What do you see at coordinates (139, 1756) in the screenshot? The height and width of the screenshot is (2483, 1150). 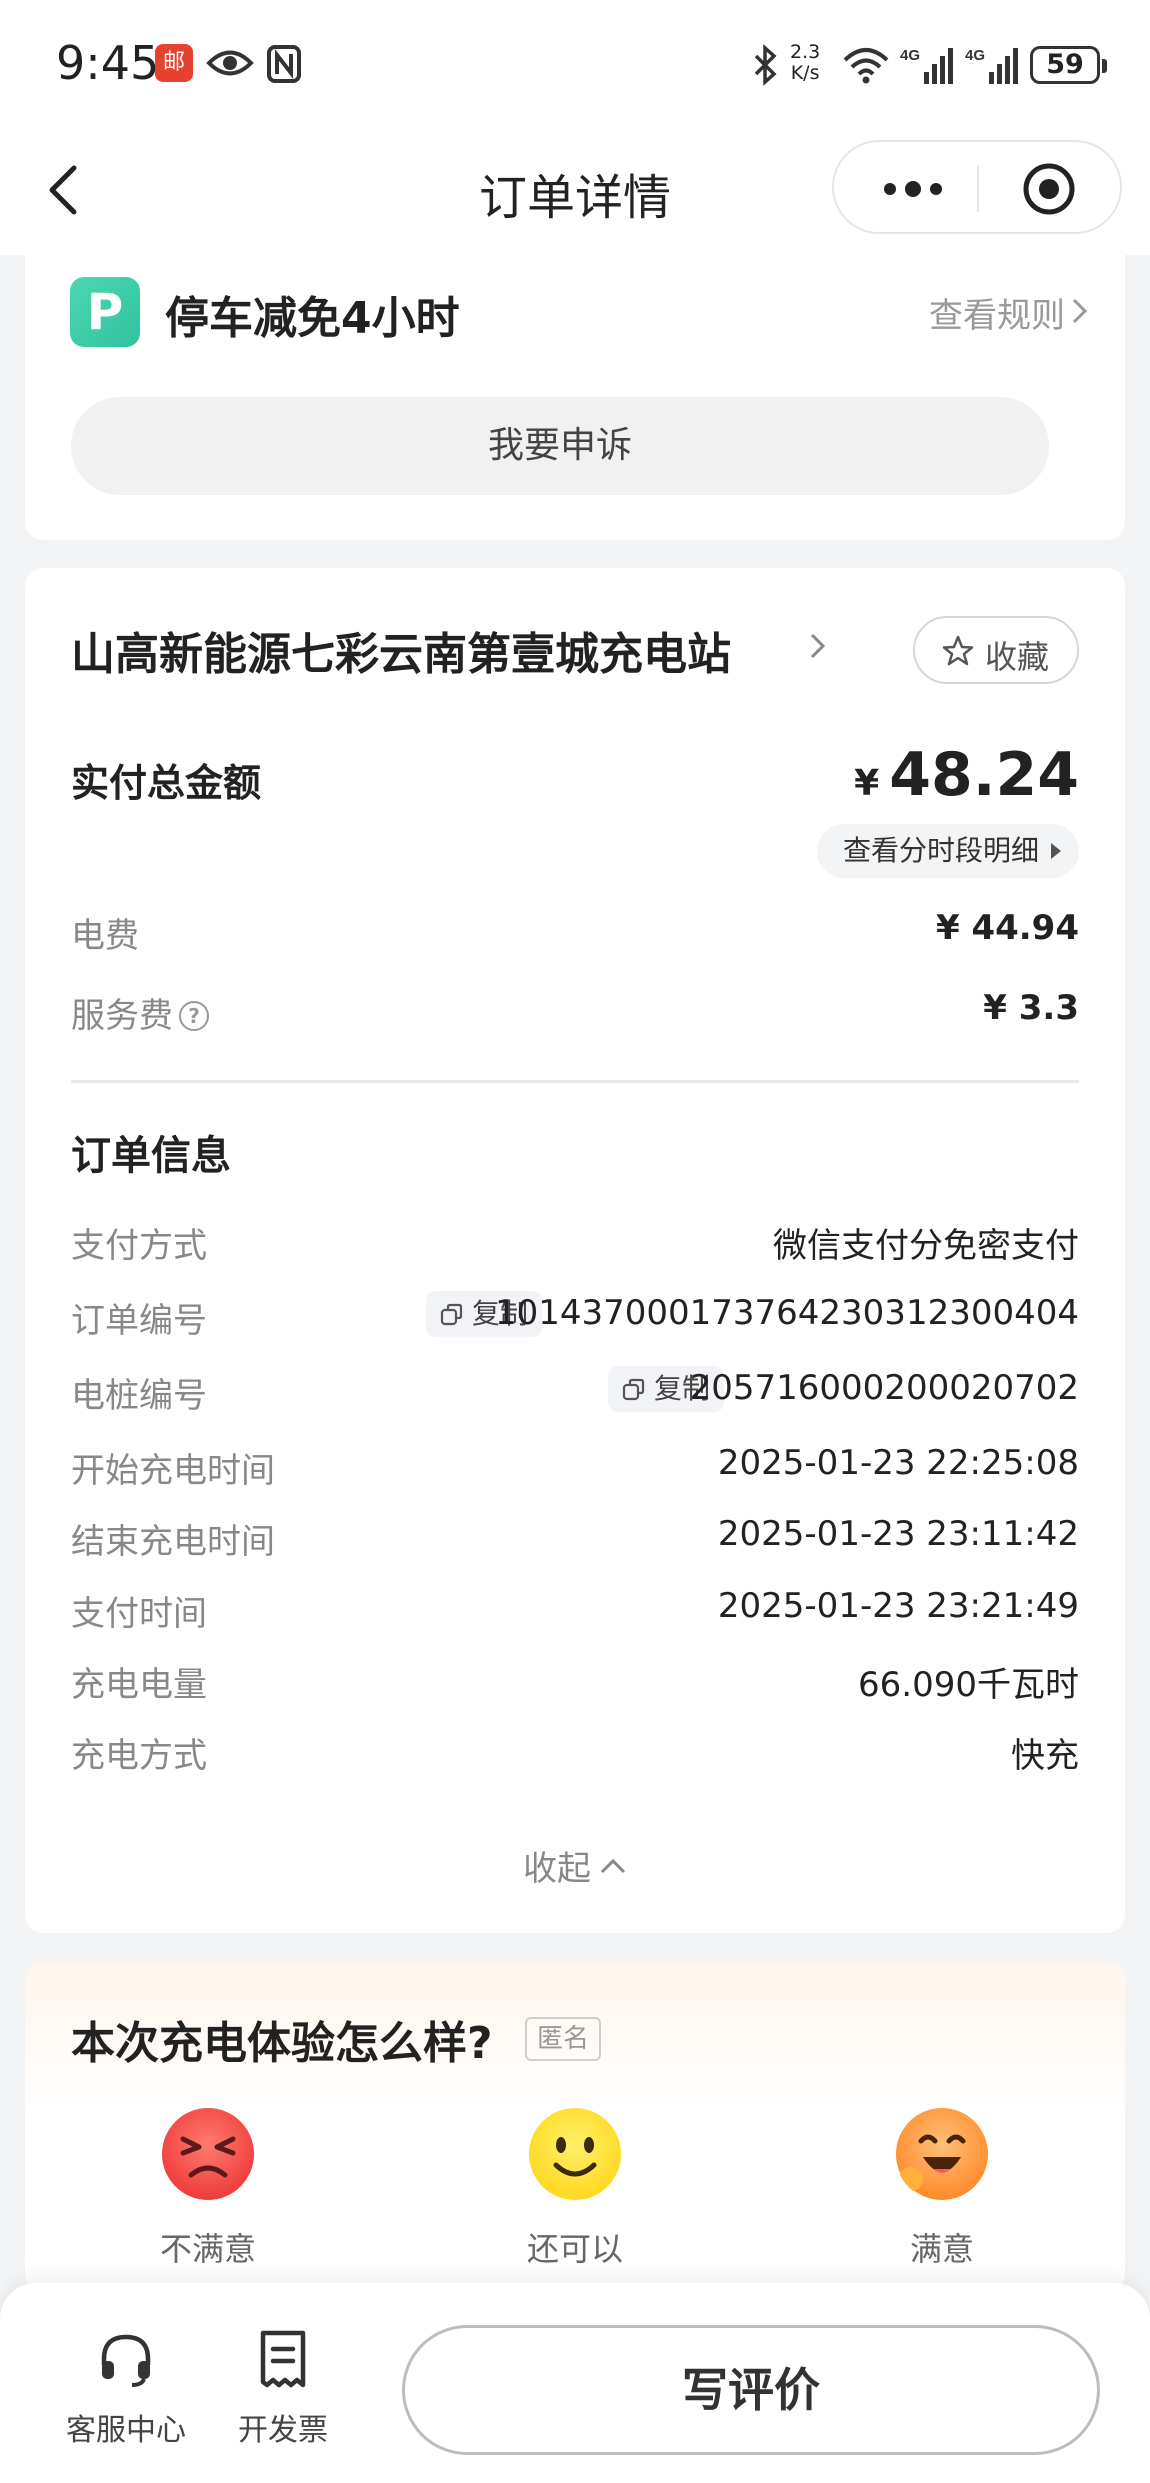 I see `info-label: 充电方式` at bounding box center [139, 1756].